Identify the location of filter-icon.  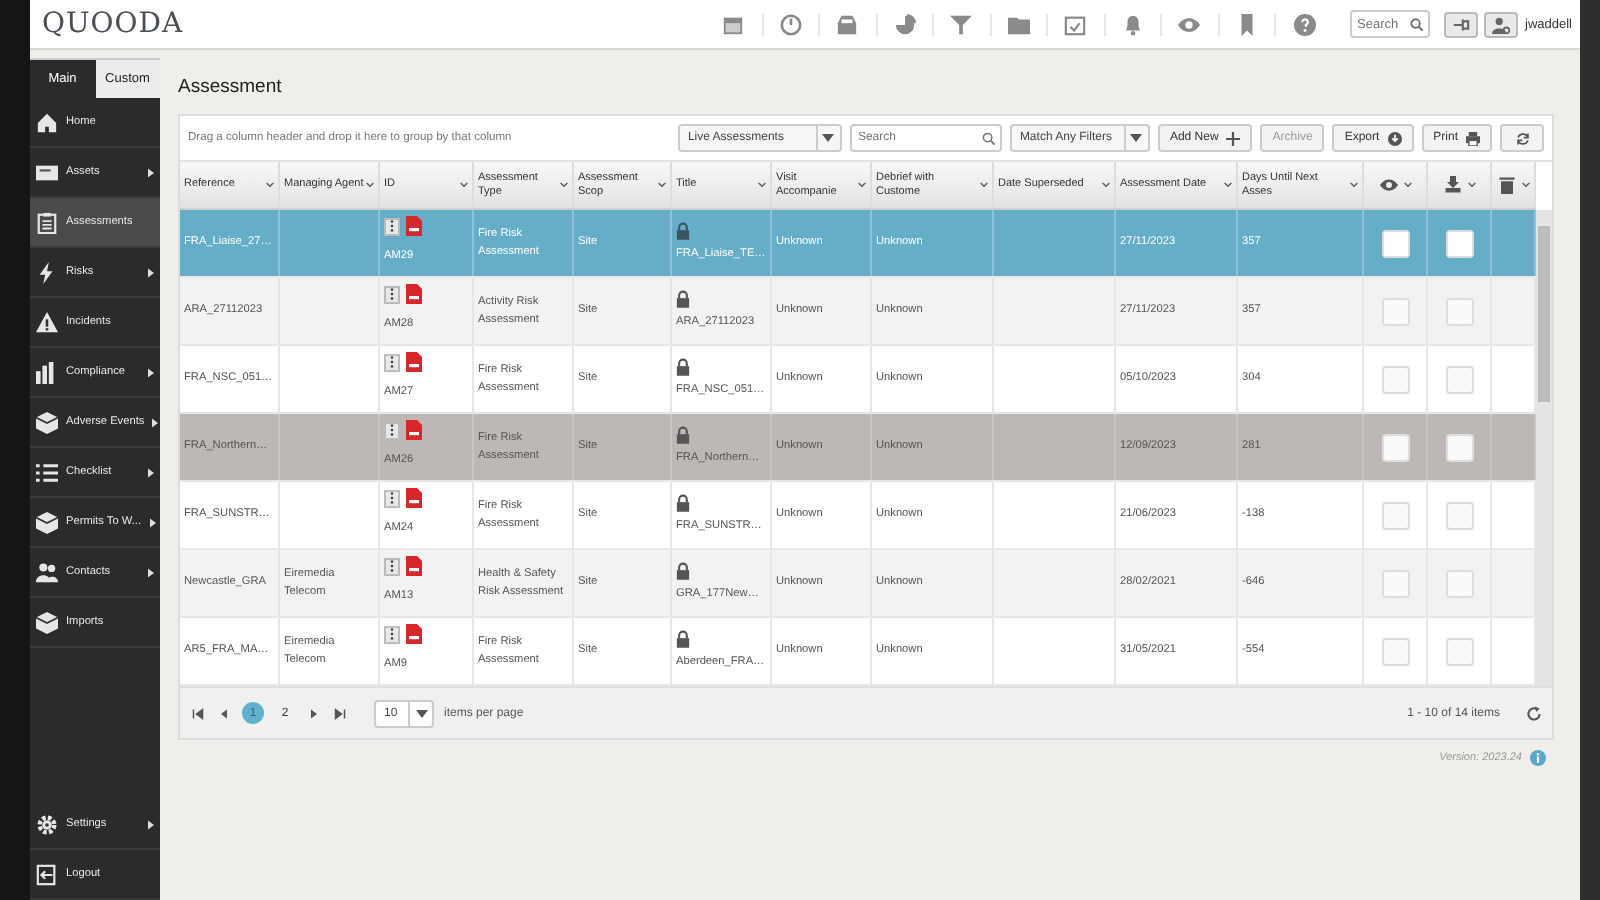
(961, 24).